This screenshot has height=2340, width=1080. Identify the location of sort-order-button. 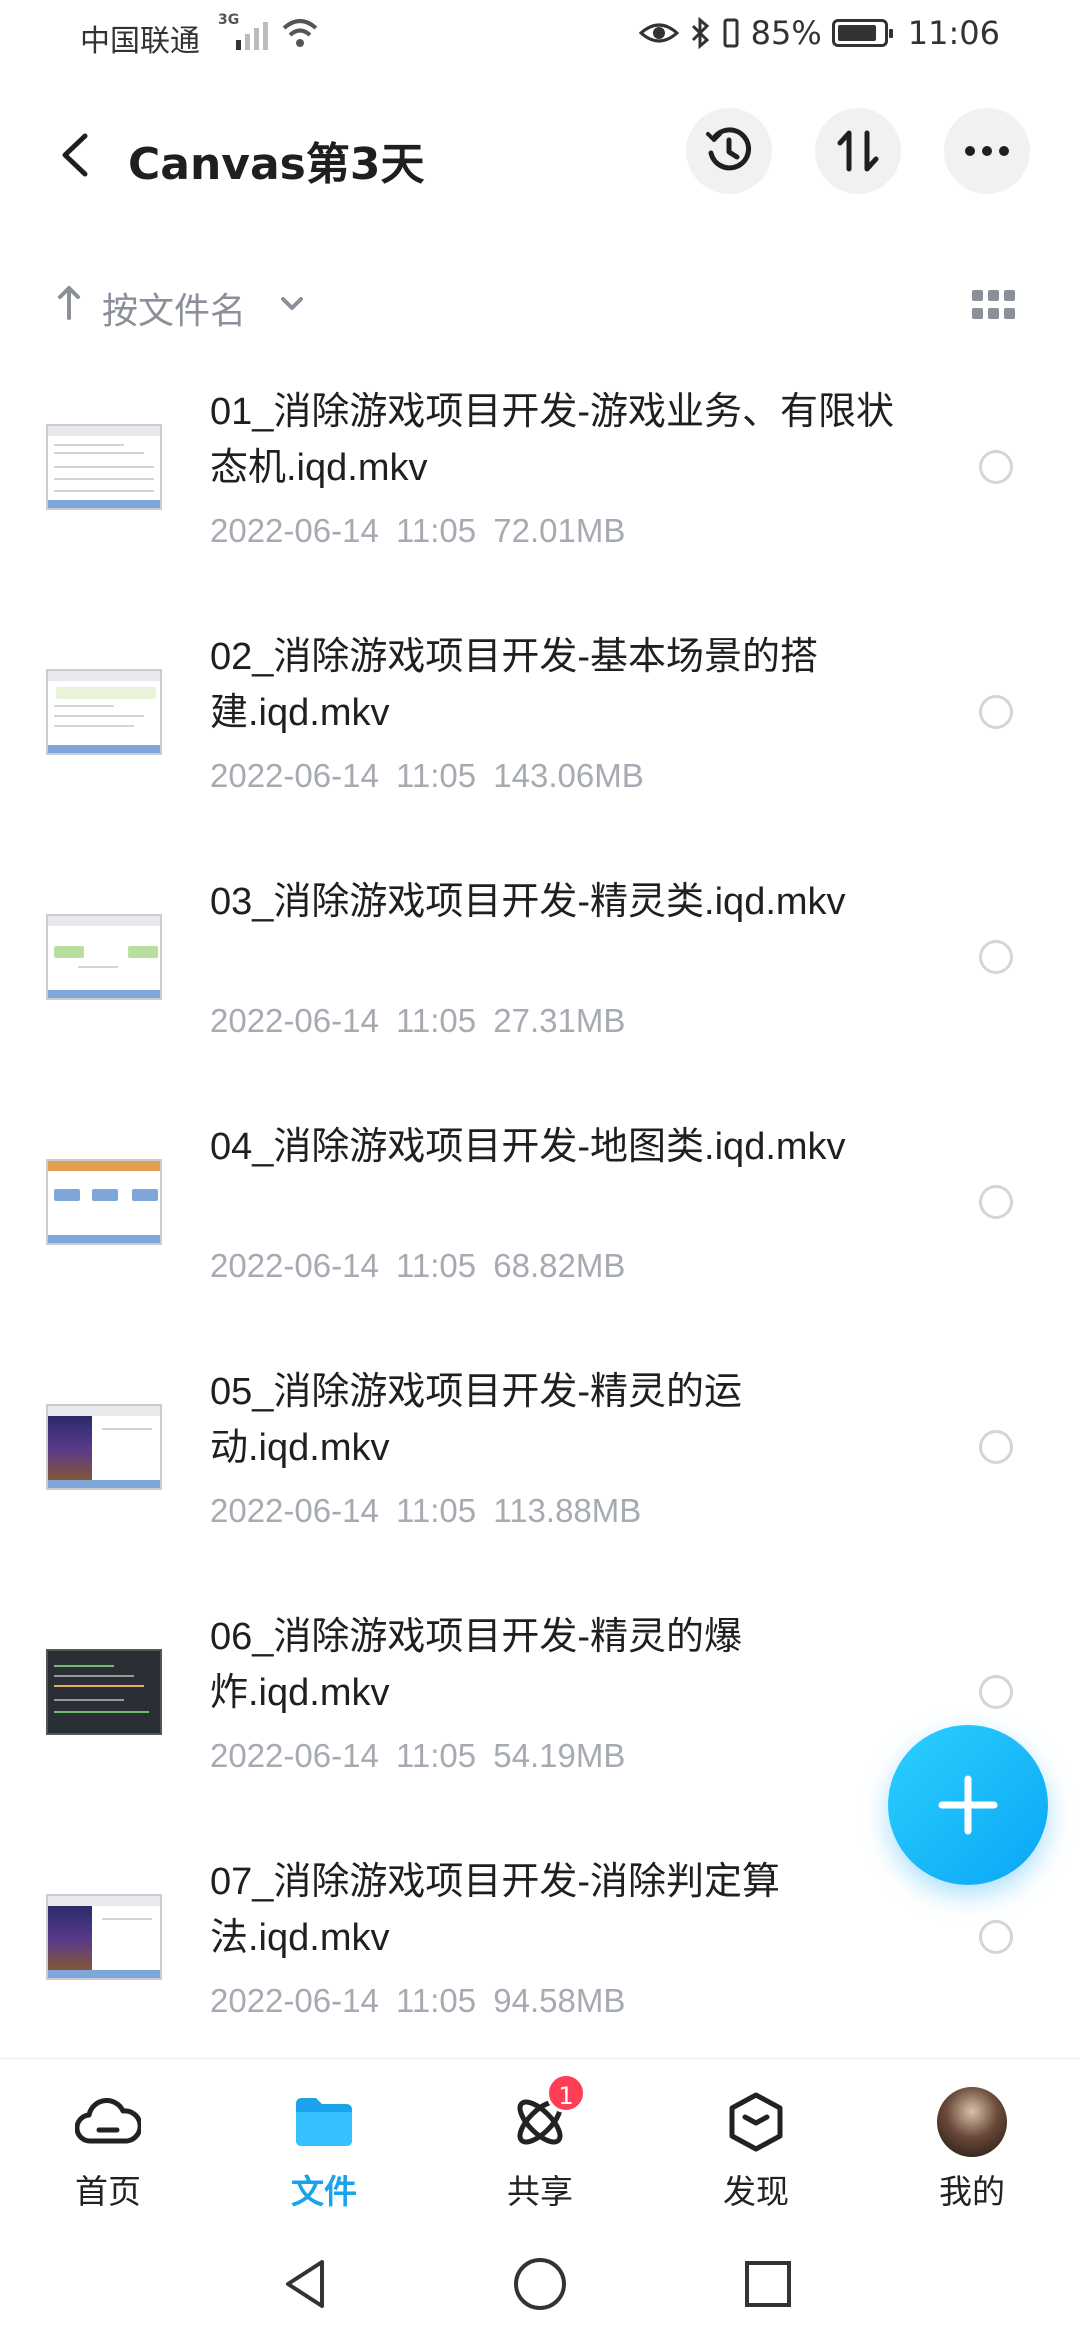
(858, 151).